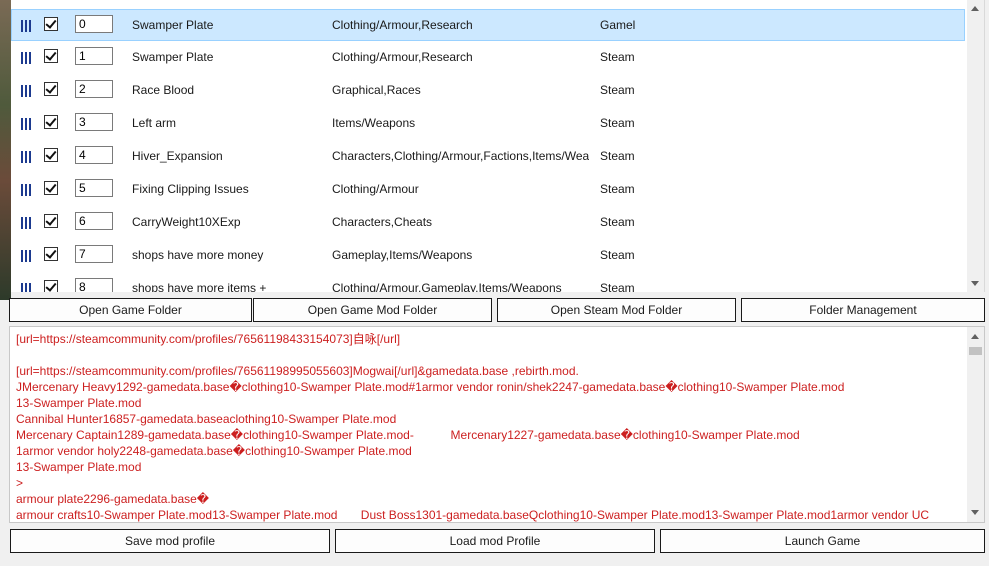 The width and height of the screenshot is (989, 566). Describe the element at coordinates (375, 189) in the screenshot. I see `mod-categories: Clothing/Armour` at that location.